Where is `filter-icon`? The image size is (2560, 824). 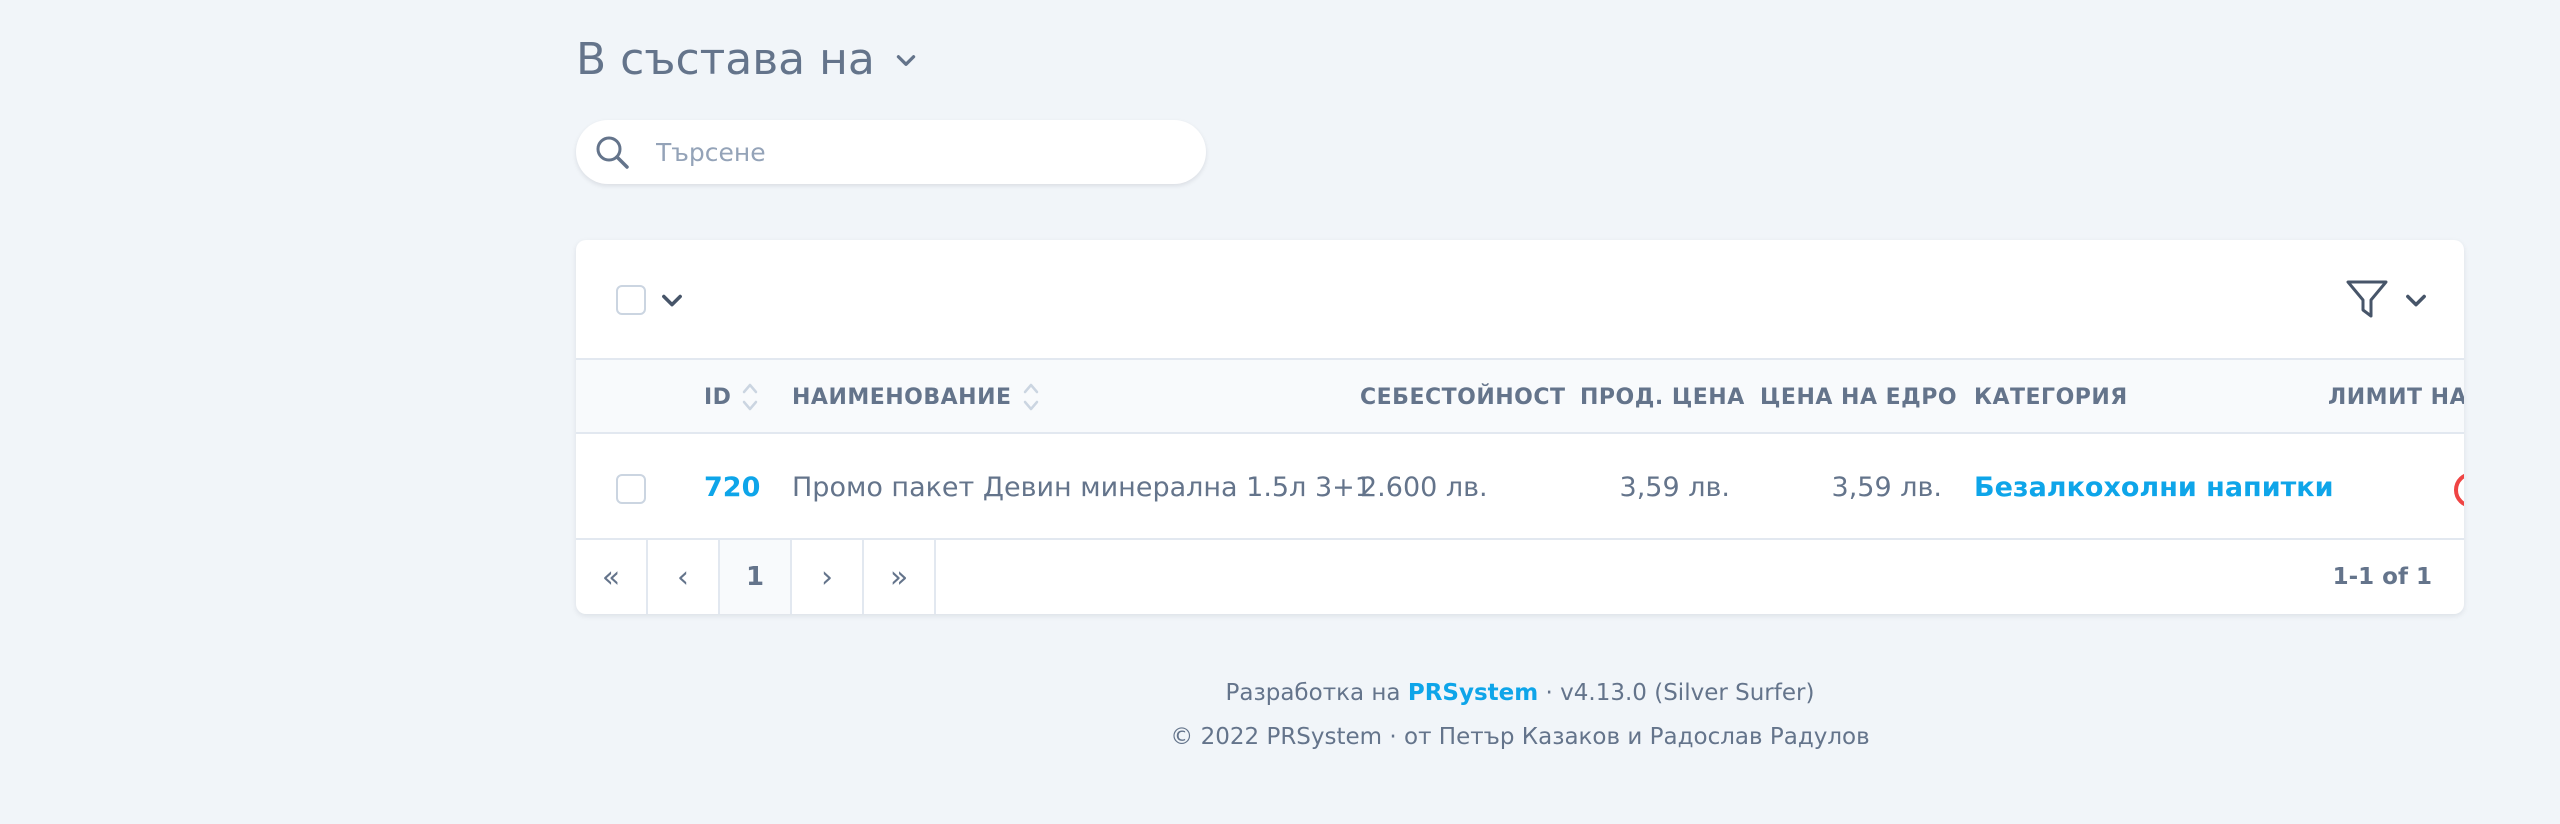
filter-icon is located at coordinates (2367, 299).